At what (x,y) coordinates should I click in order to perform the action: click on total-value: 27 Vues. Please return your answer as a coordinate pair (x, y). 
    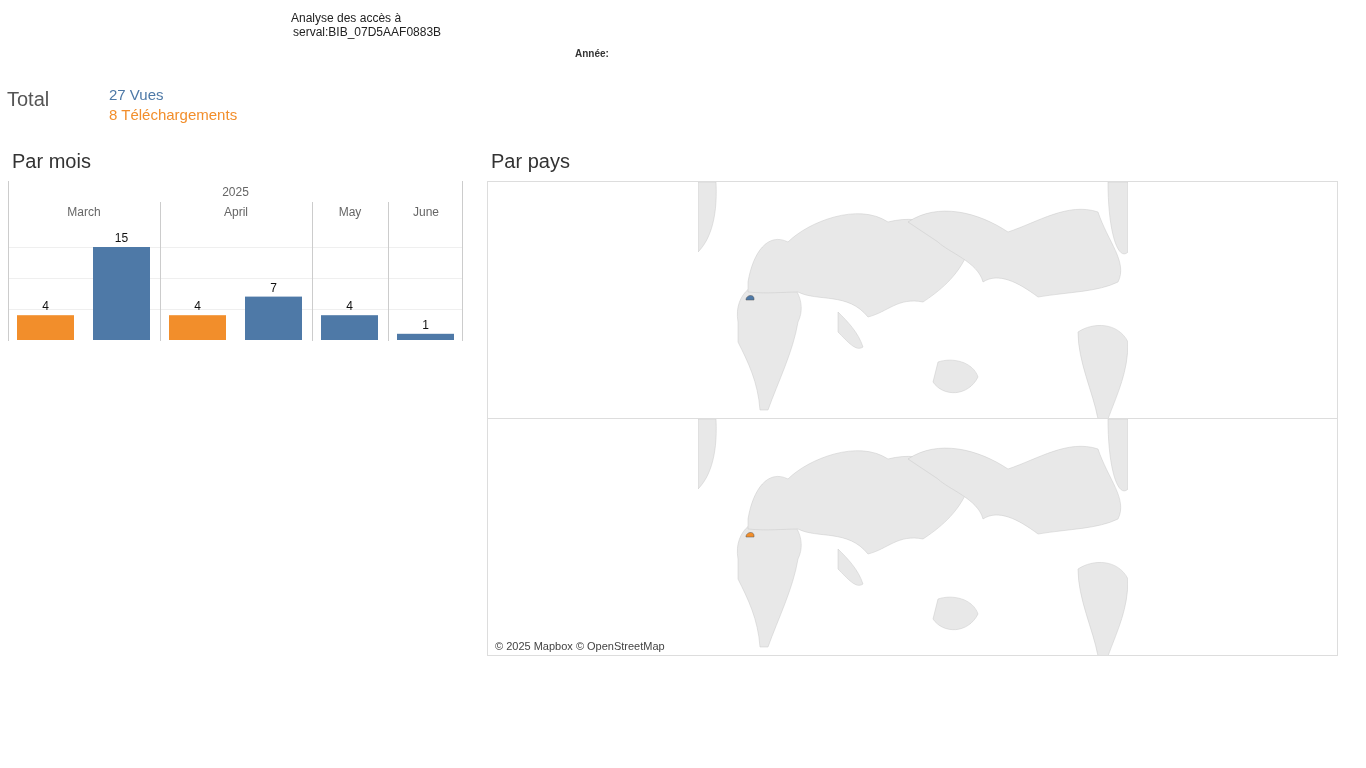
    Looking at the image, I should click on (137, 95).